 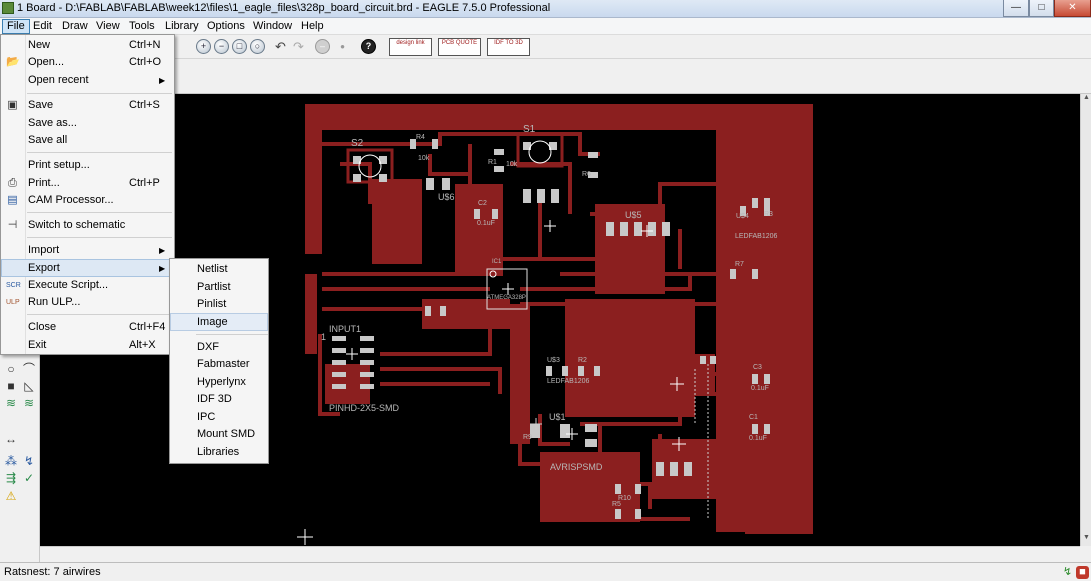 I want to click on menu-item-label: Partlist, so click(x=214, y=287).